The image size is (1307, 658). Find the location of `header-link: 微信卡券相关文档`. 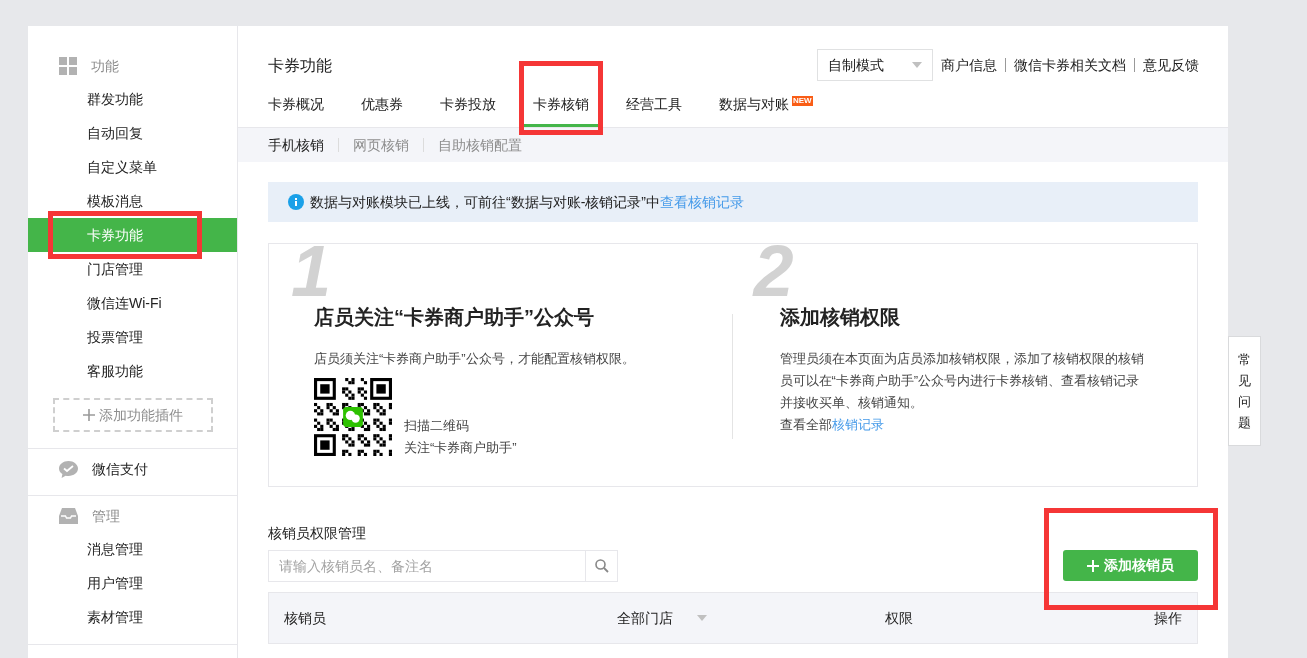

header-link: 微信卡券相关文档 is located at coordinates (1070, 65).